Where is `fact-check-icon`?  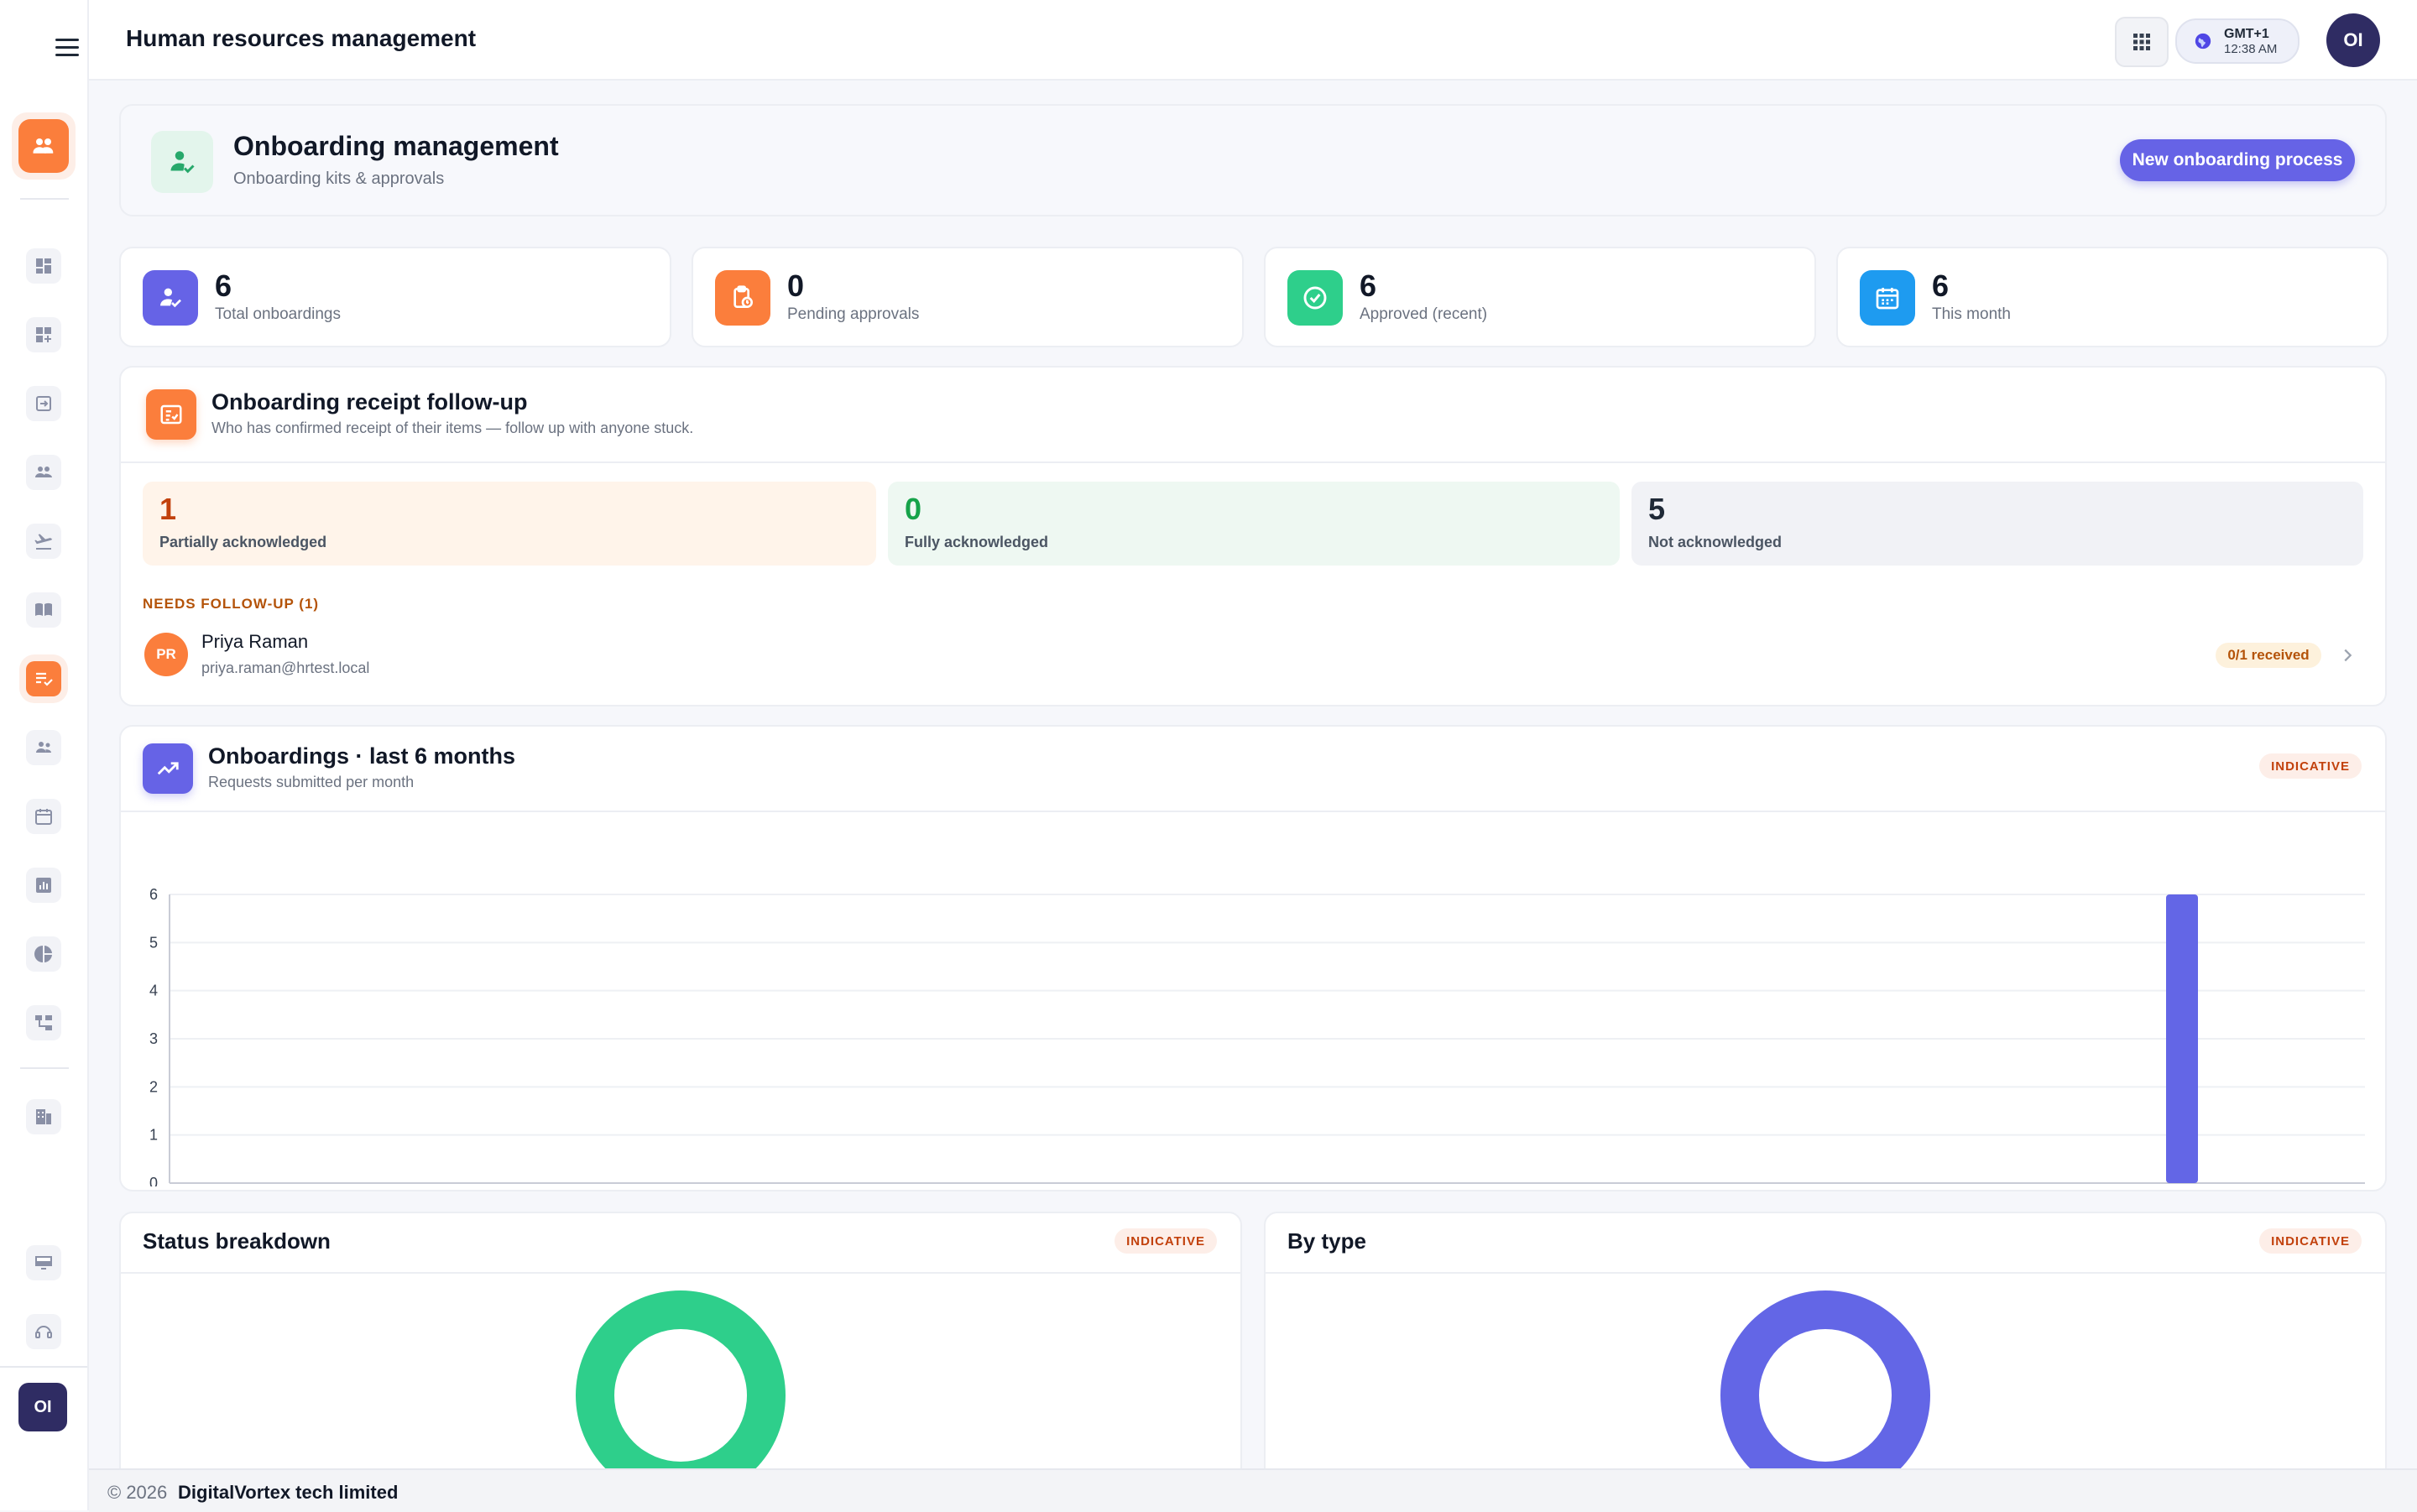 fact-check-icon is located at coordinates (171, 415).